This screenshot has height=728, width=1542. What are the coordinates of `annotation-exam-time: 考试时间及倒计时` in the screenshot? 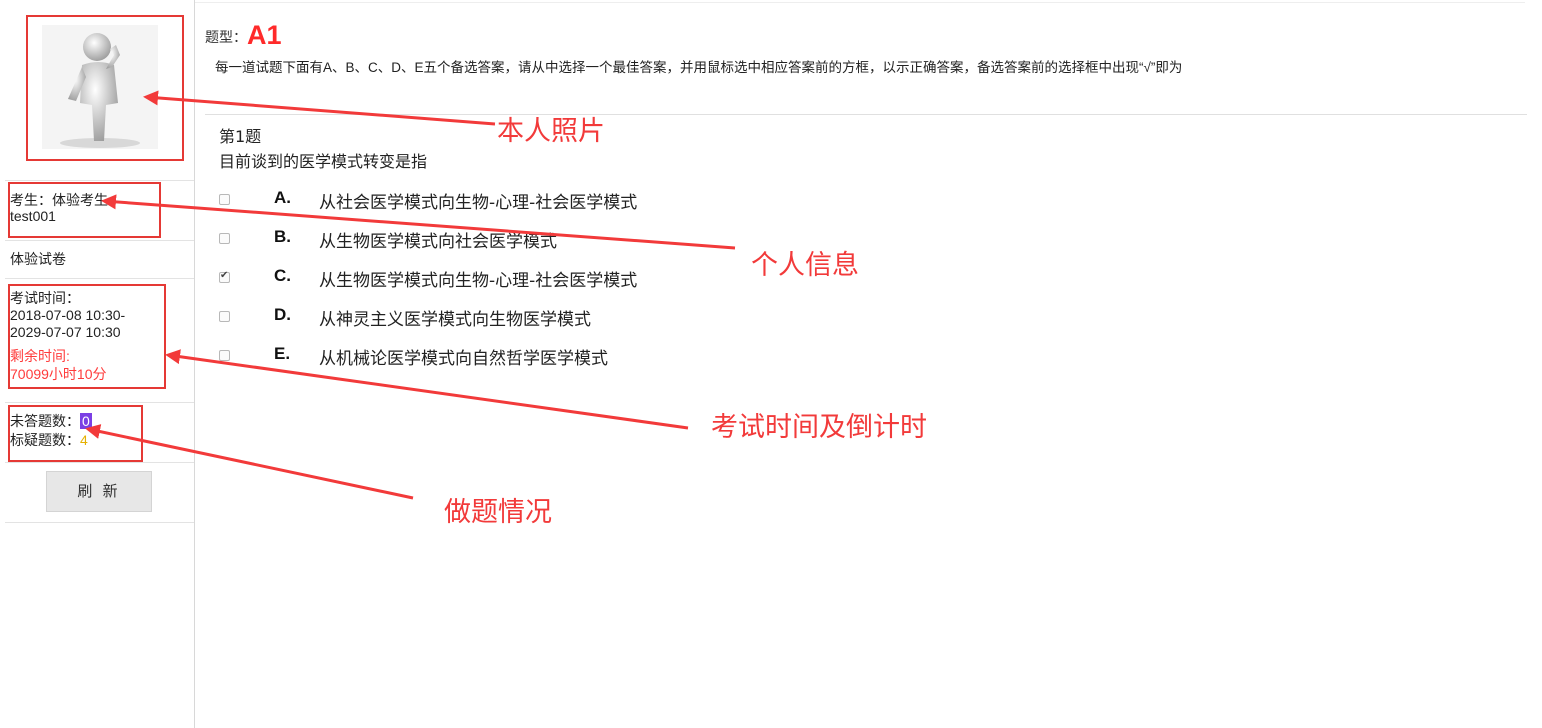 It's located at (819, 427).